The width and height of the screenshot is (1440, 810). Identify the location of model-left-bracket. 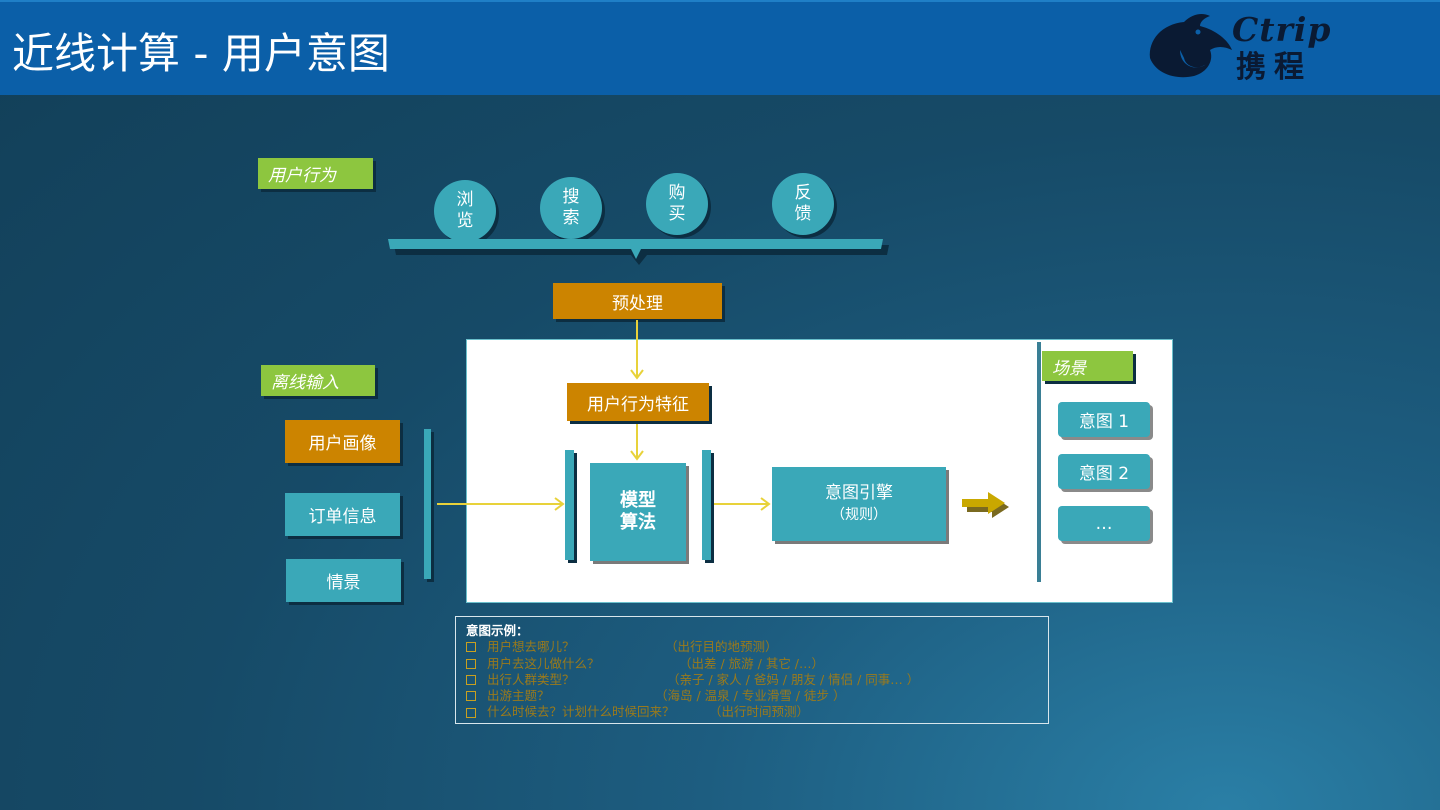
(569, 505).